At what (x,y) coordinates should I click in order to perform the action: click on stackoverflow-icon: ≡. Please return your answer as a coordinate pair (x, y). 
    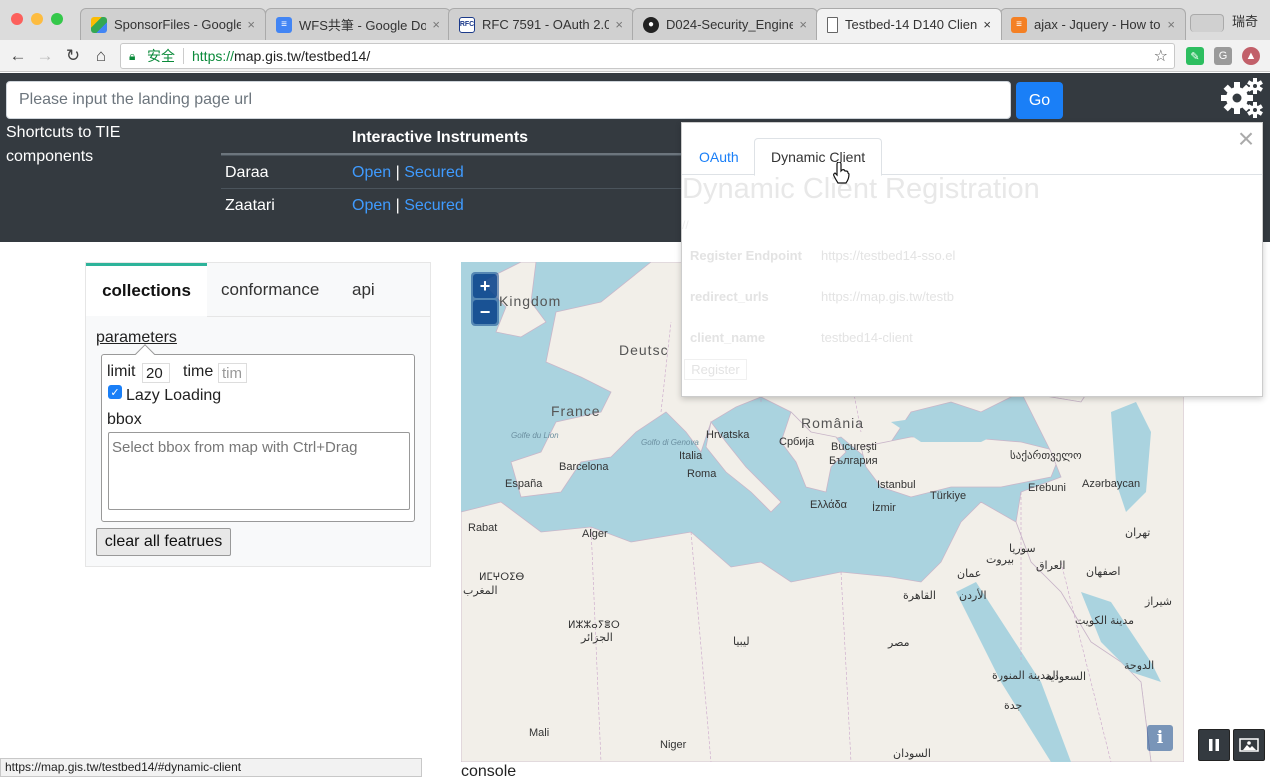
    Looking at the image, I should click on (1019, 24).